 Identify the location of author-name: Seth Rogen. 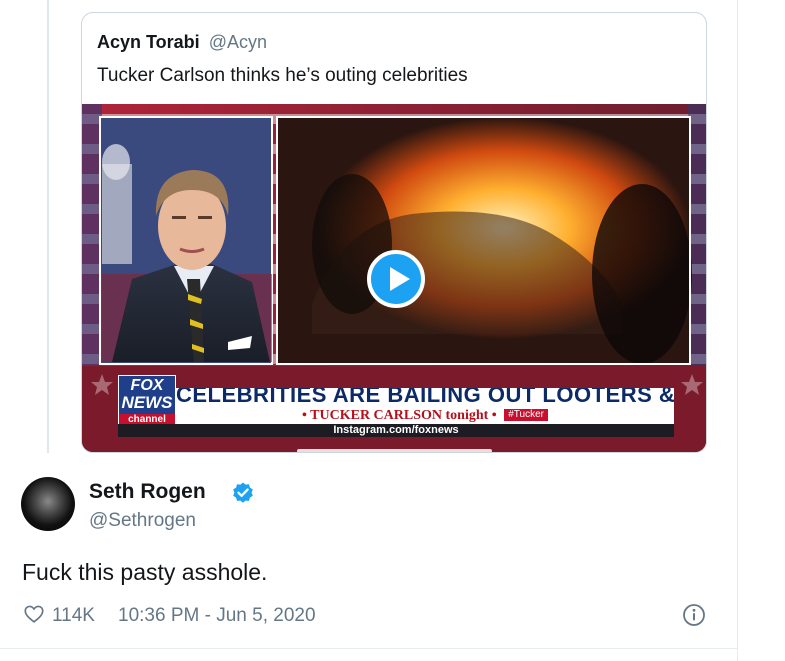
(147, 492).